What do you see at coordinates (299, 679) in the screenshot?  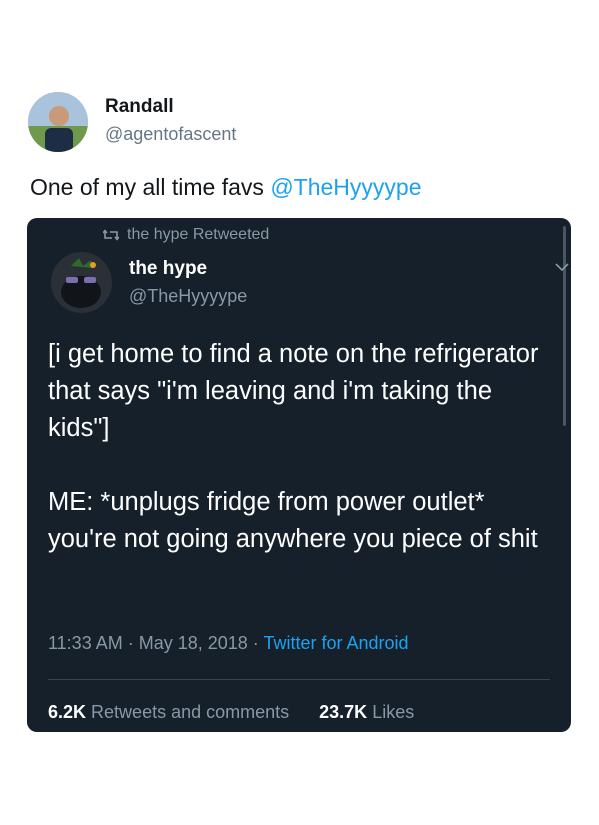 I see `divider` at bounding box center [299, 679].